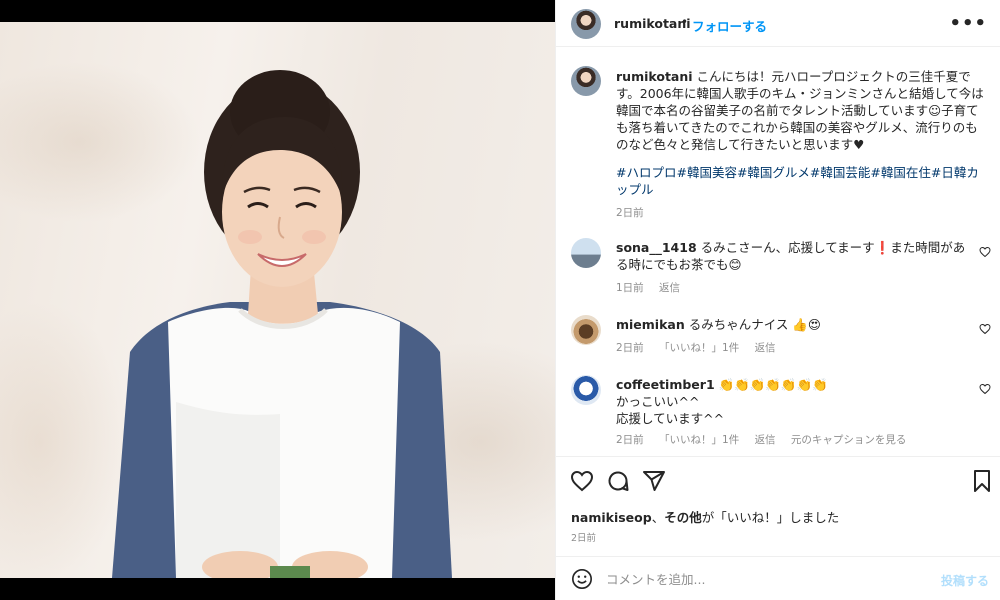  Describe the element at coordinates (770, 517) in the screenshot. I see `likes-suffix: が「いいね！」しました` at that location.